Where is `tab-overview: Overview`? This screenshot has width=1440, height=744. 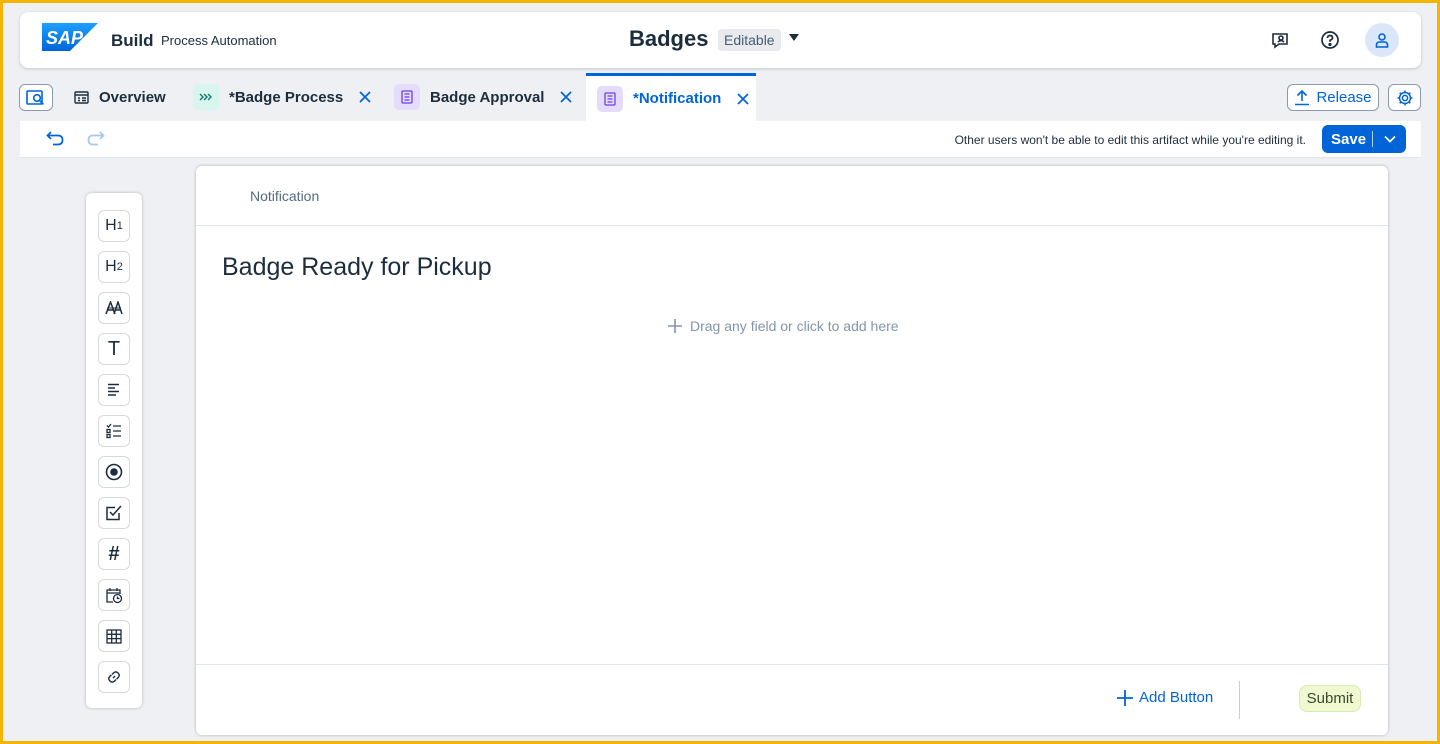 tab-overview: Overview is located at coordinates (119, 97).